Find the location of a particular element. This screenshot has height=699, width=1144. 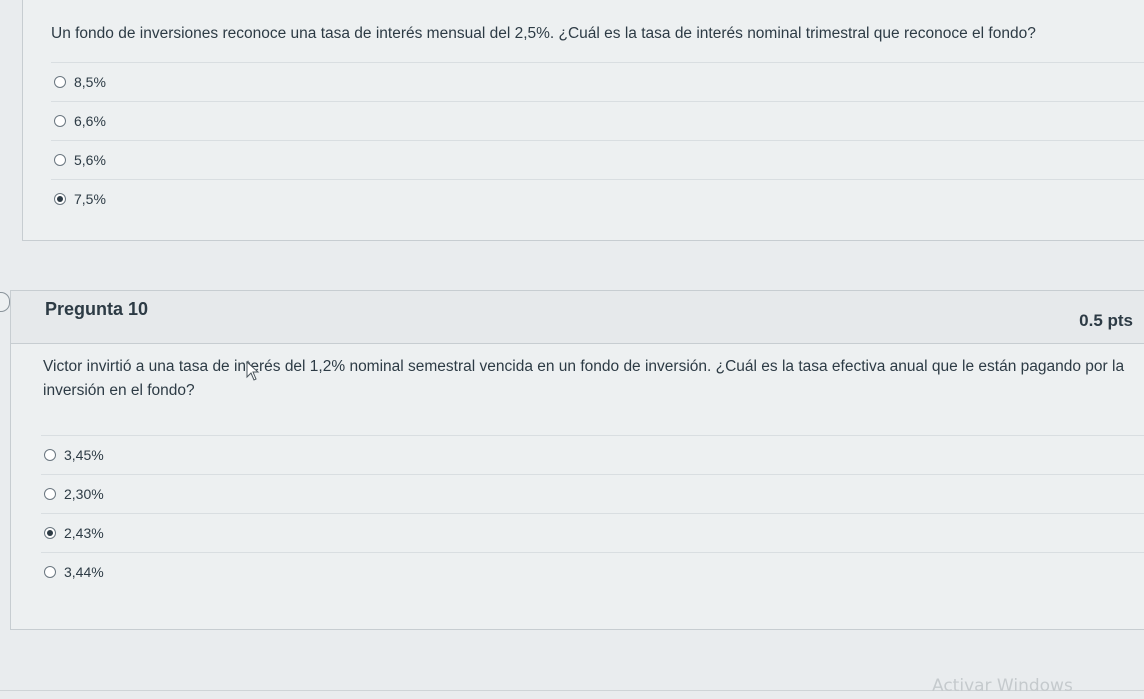

answer-label: 3,45% is located at coordinates (84, 455).